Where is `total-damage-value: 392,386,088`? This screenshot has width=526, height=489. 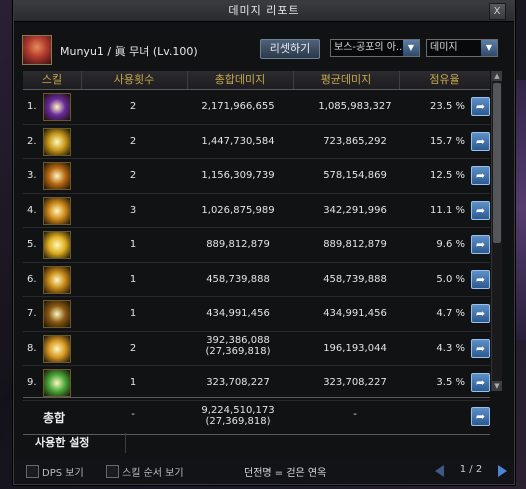
total-damage-value: 392,386,088 is located at coordinates (238, 340).